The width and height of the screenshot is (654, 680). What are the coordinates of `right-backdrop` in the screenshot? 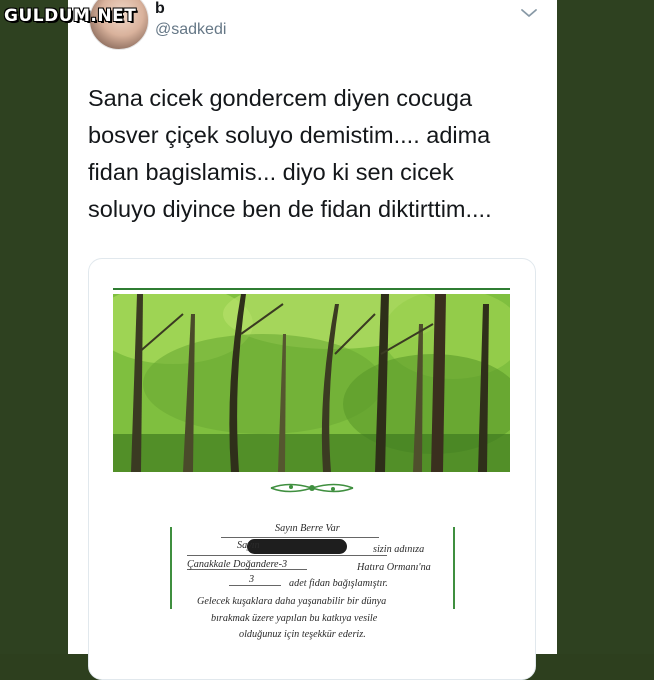 It's located at (605, 327).